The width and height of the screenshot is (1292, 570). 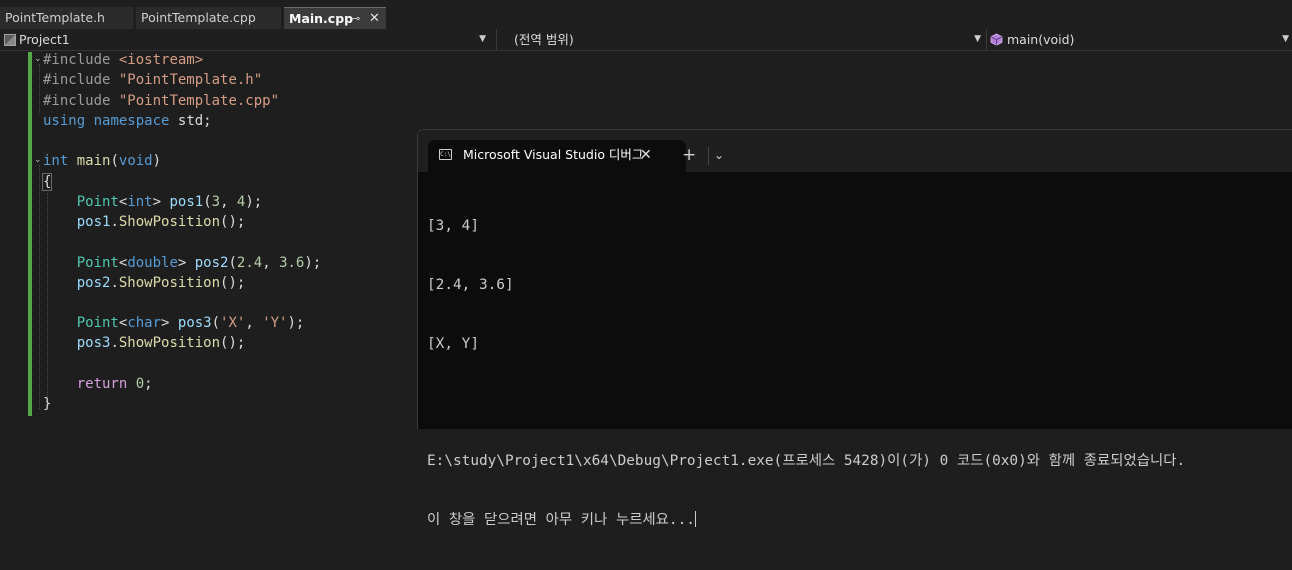 What do you see at coordinates (245, 39) in the screenshot?
I see `project-dropdown: Project1 ▼` at bounding box center [245, 39].